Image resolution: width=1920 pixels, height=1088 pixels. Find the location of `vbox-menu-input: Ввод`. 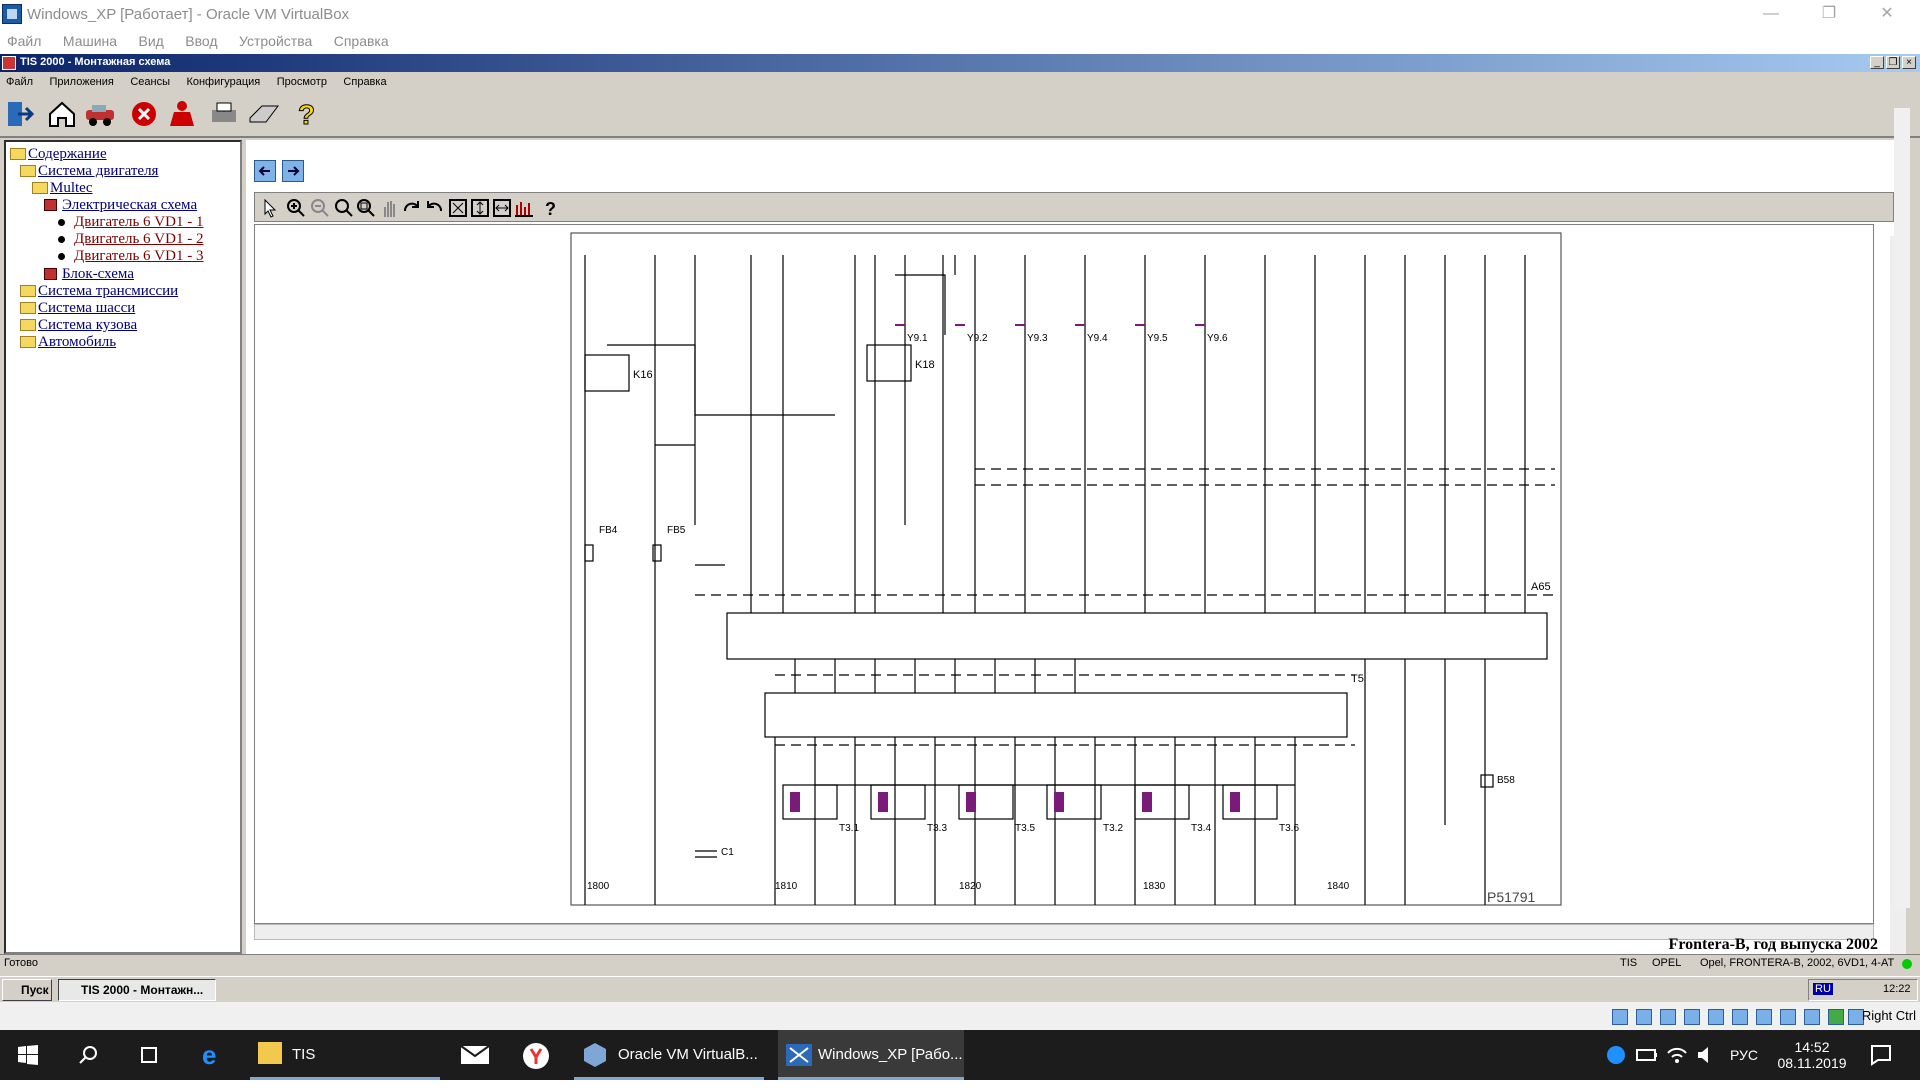

vbox-menu-input: Ввод is located at coordinates (201, 41).